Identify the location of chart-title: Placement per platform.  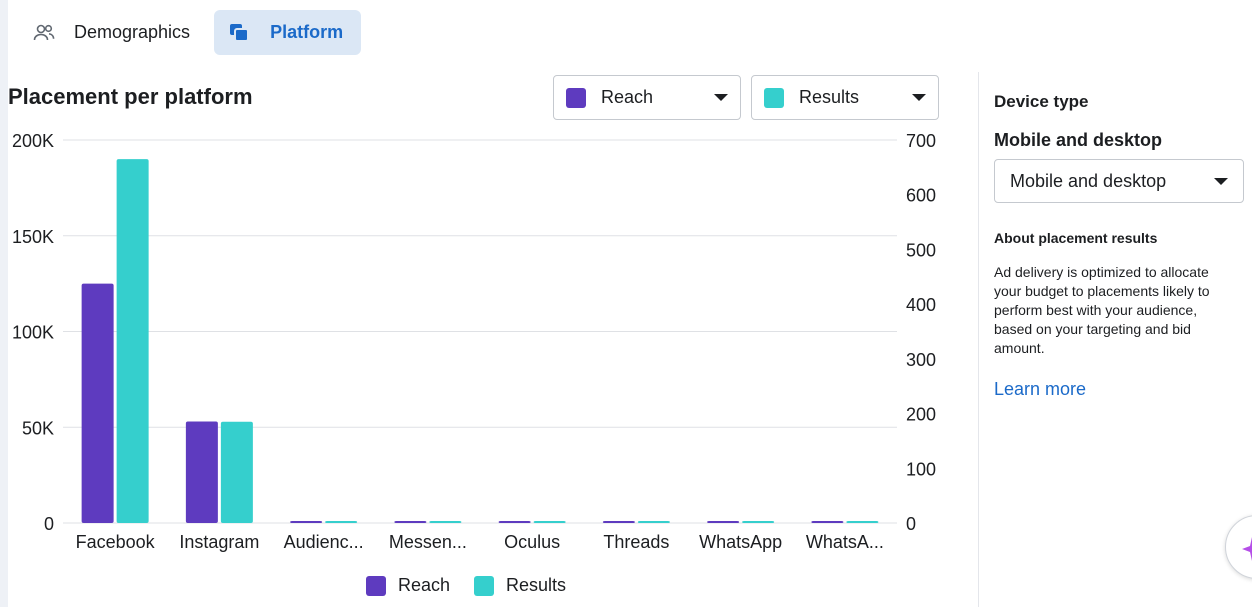
(130, 96).